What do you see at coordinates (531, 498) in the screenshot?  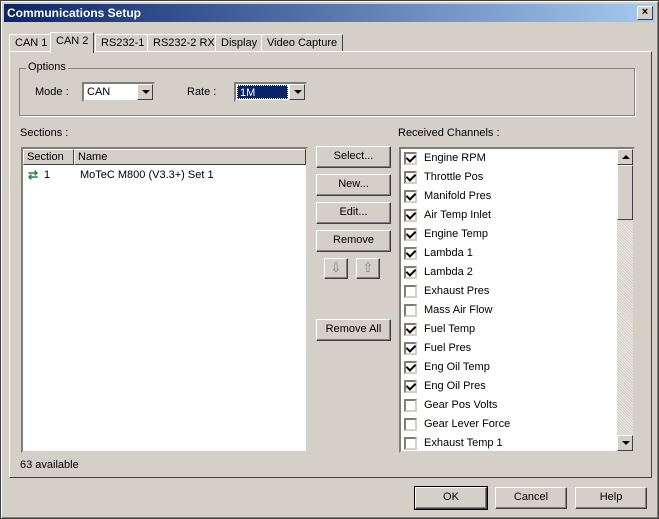 I see `cancel-button: Cancel` at bounding box center [531, 498].